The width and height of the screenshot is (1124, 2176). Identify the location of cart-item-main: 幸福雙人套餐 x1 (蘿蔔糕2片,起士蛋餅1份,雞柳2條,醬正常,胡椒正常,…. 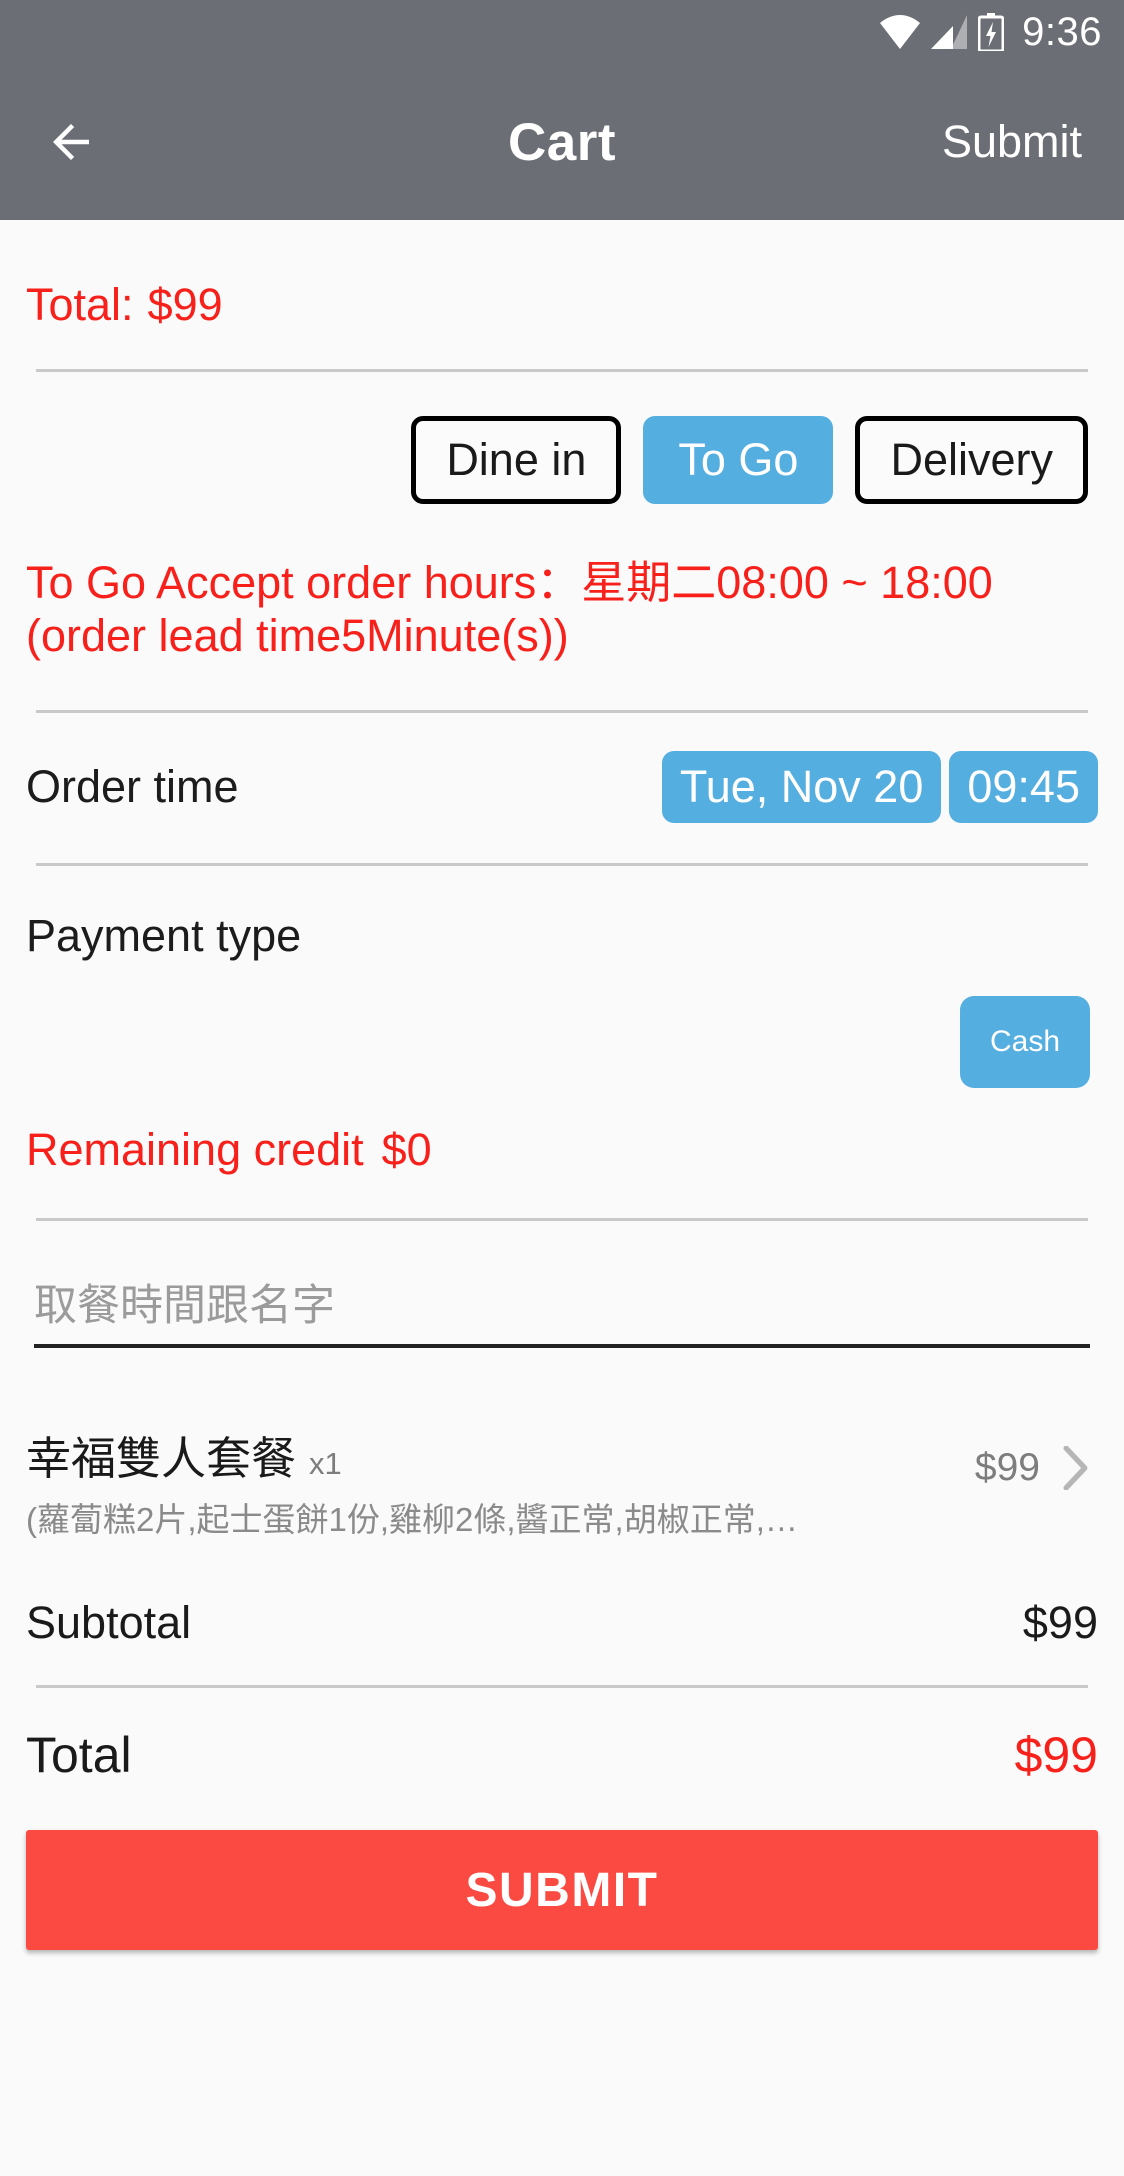
(500, 1481).